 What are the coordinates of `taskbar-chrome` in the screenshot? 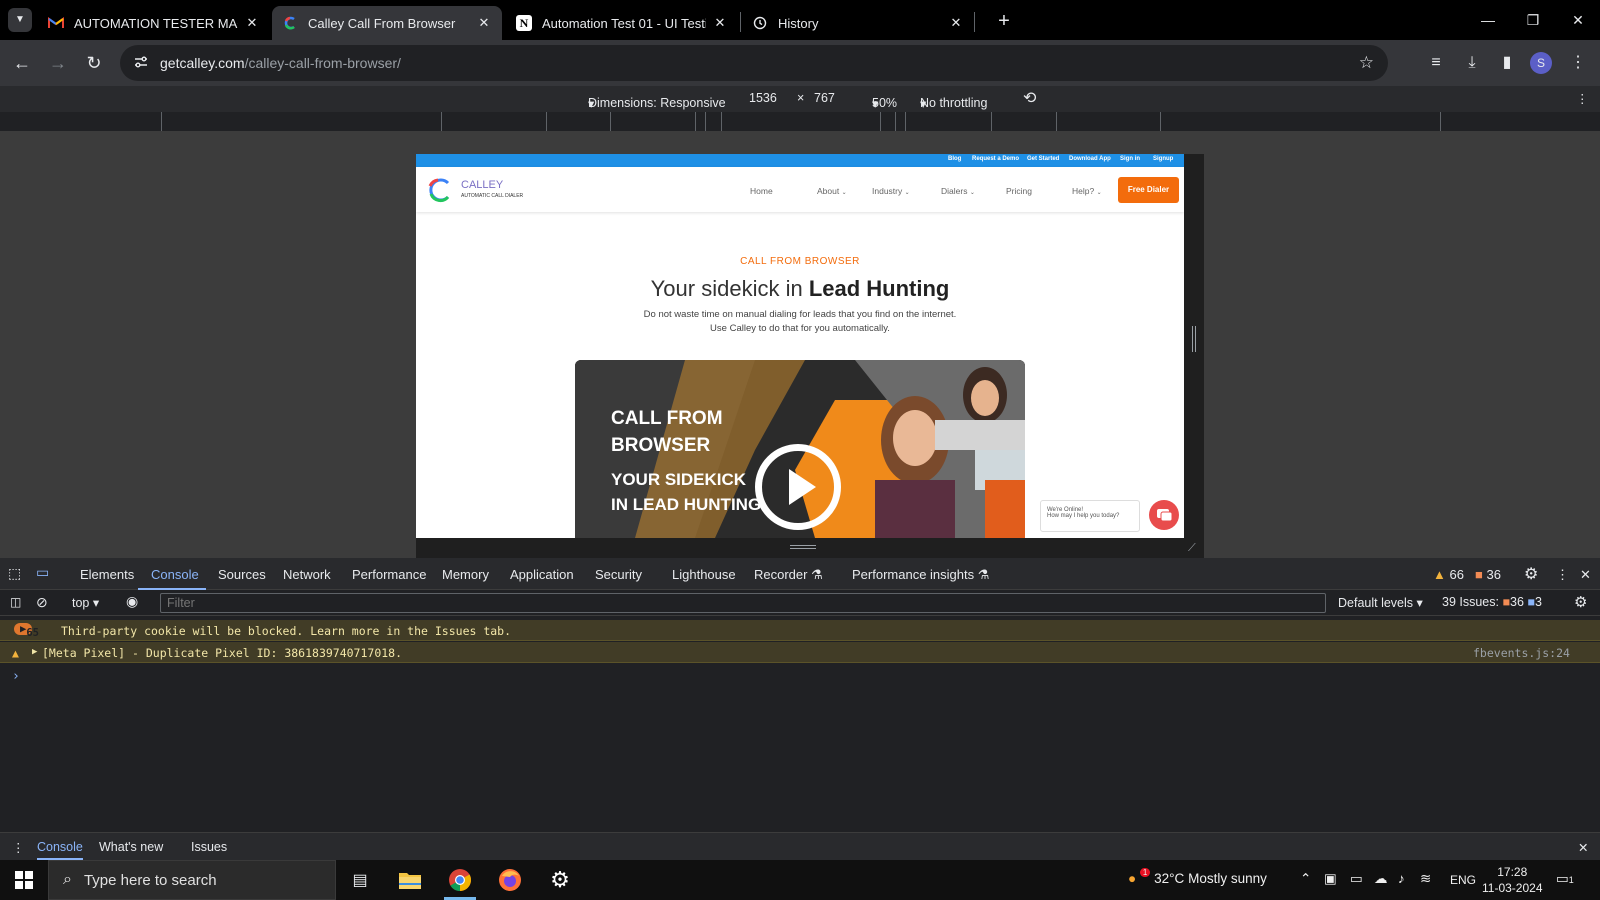 It's located at (460, 880).